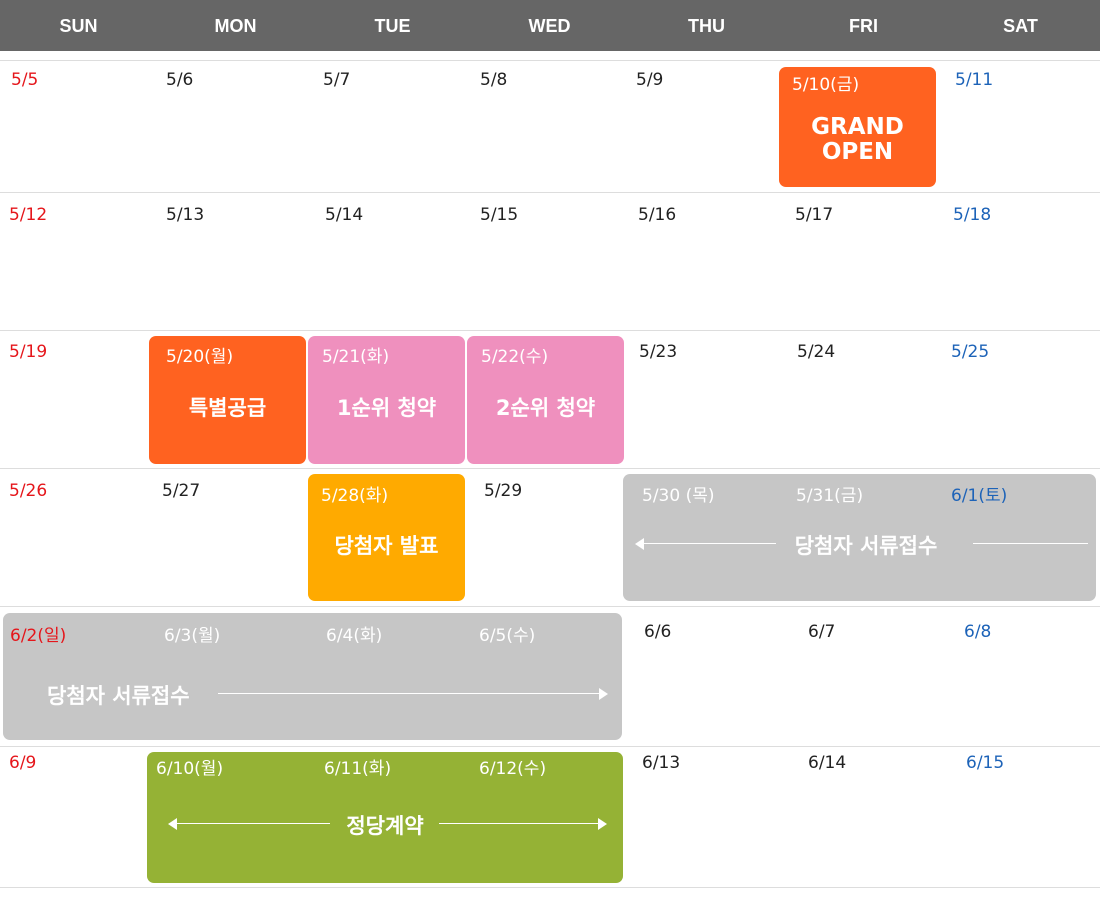 This screenshot has width=1100, height=913. I want to click on weekday-tue: TUE, so click(392, 26).